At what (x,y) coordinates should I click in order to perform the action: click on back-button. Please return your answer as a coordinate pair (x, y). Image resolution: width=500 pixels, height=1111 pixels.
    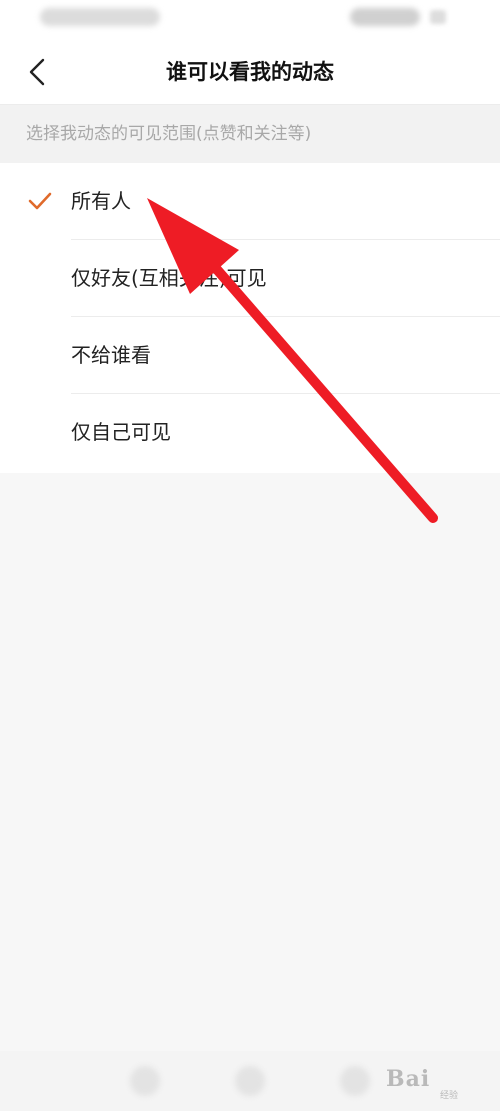
    Looking at the image, I should click on (40, 72).